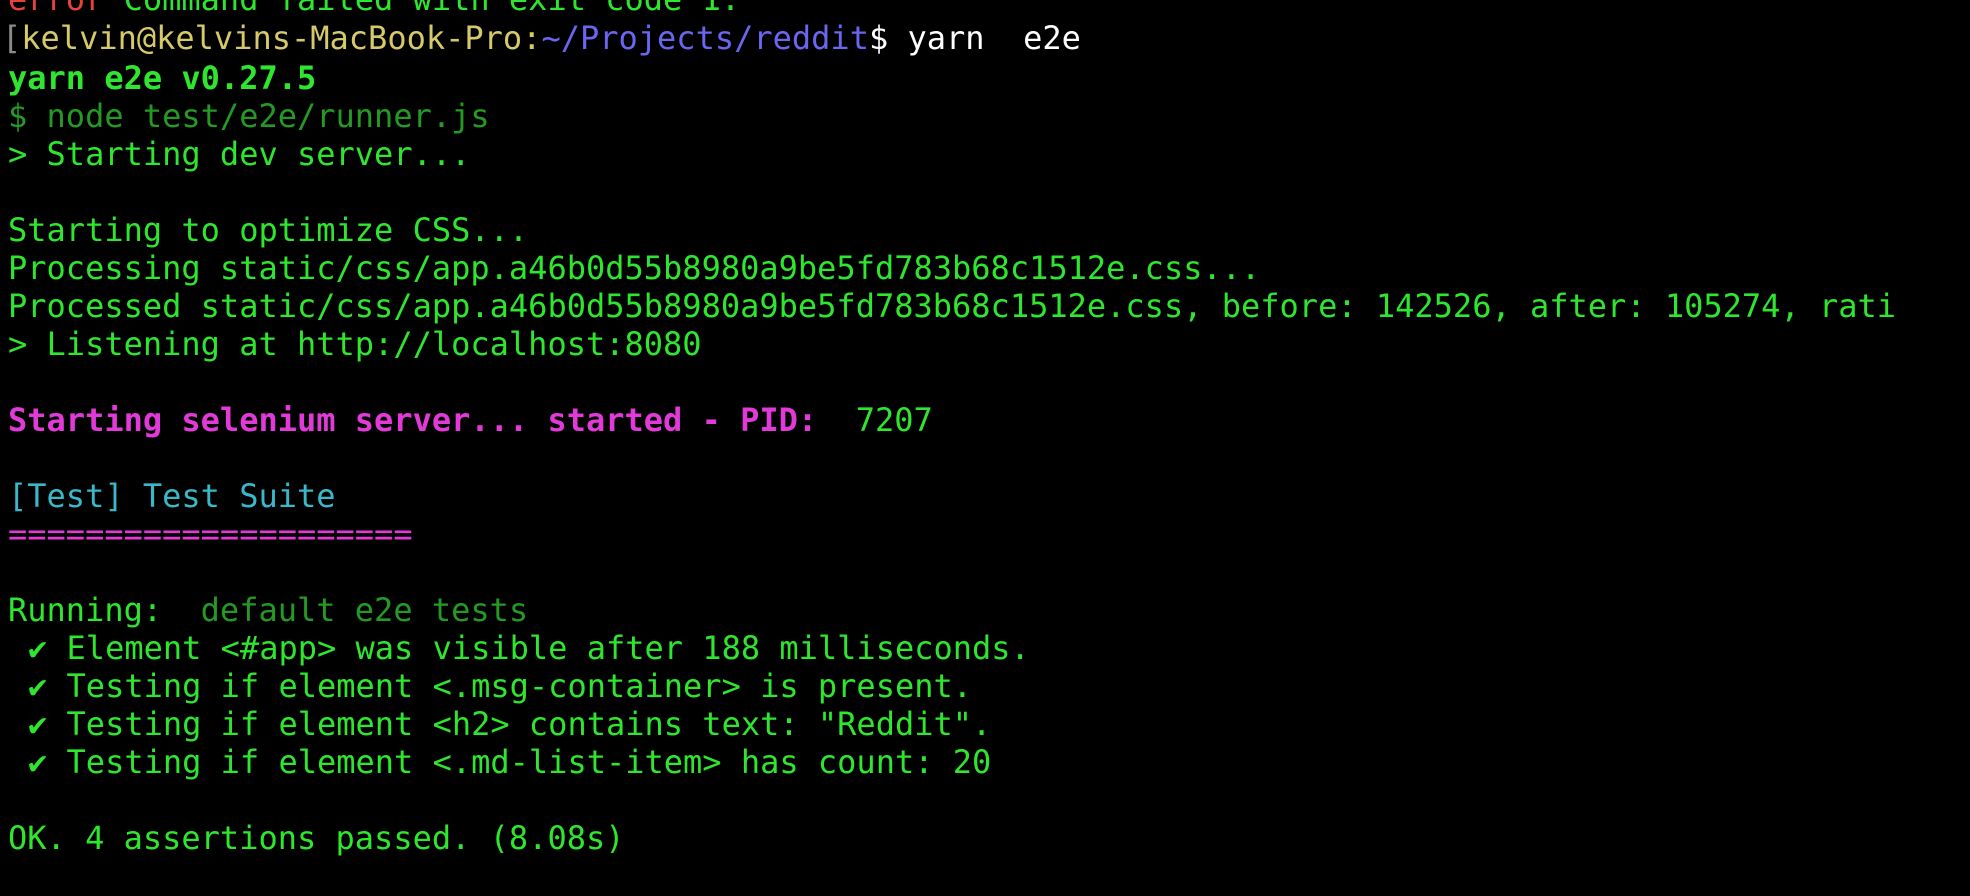 The height and width of the screenshot is (896, 1970). Describe the element at coordinates (422, 9) in the screenshot. I see `error-message: Command failed with exit code 1.` at that location.